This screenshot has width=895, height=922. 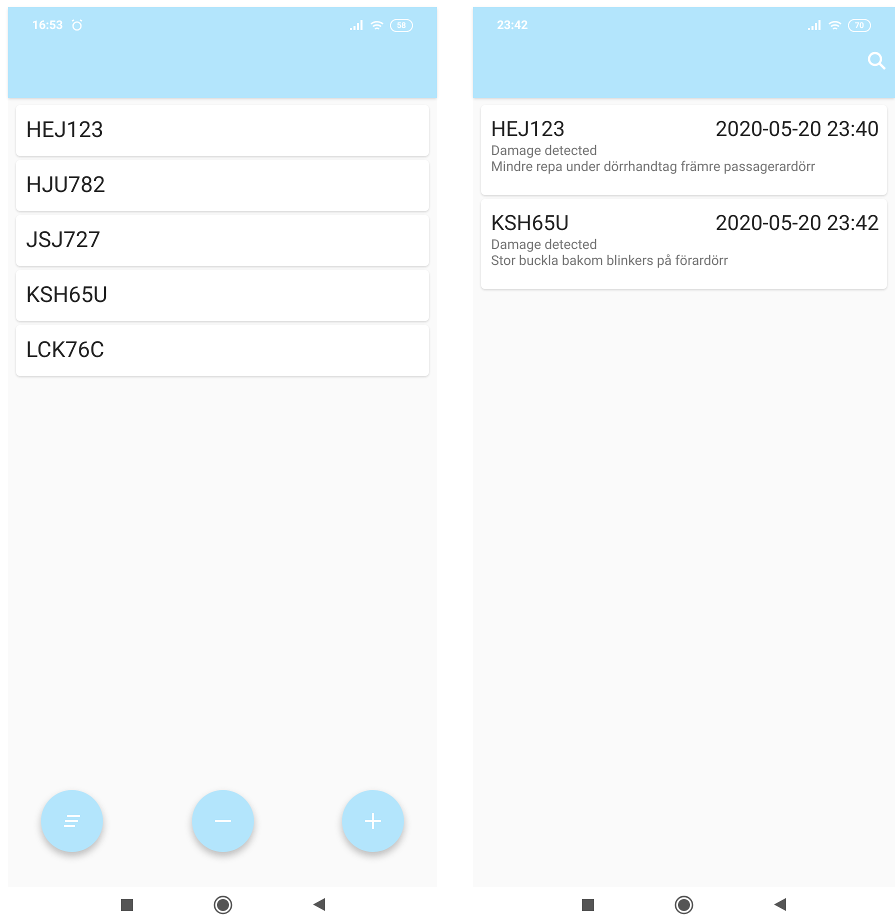 I want to click on report-description: Mindre repa under dörrhandtag främre passagerardörr, so click(x=653, y=167).